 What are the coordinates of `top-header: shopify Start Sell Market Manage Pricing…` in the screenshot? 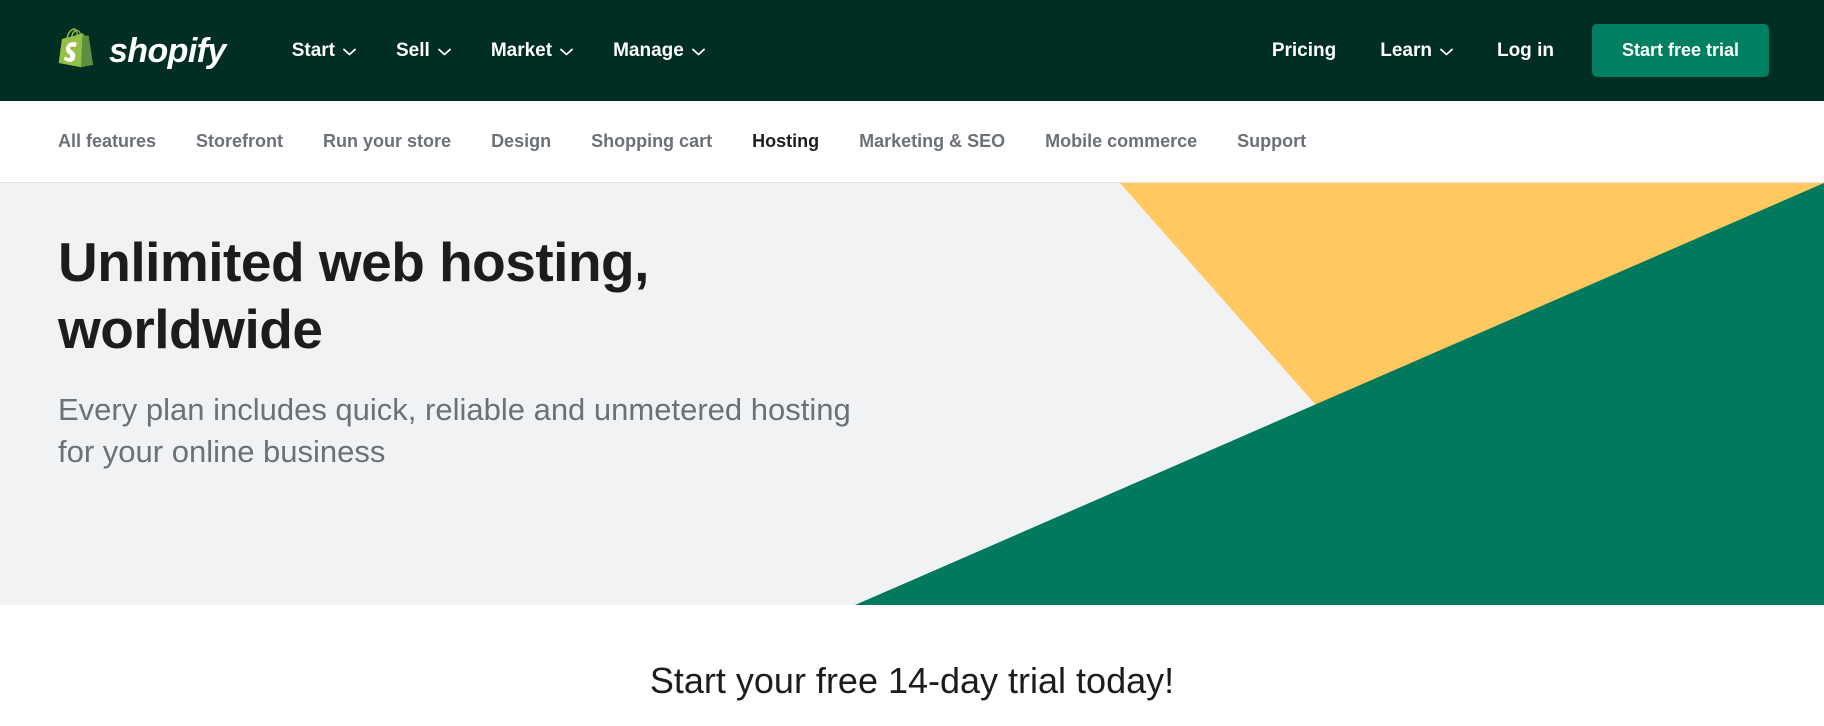 It's located at (912, 50).